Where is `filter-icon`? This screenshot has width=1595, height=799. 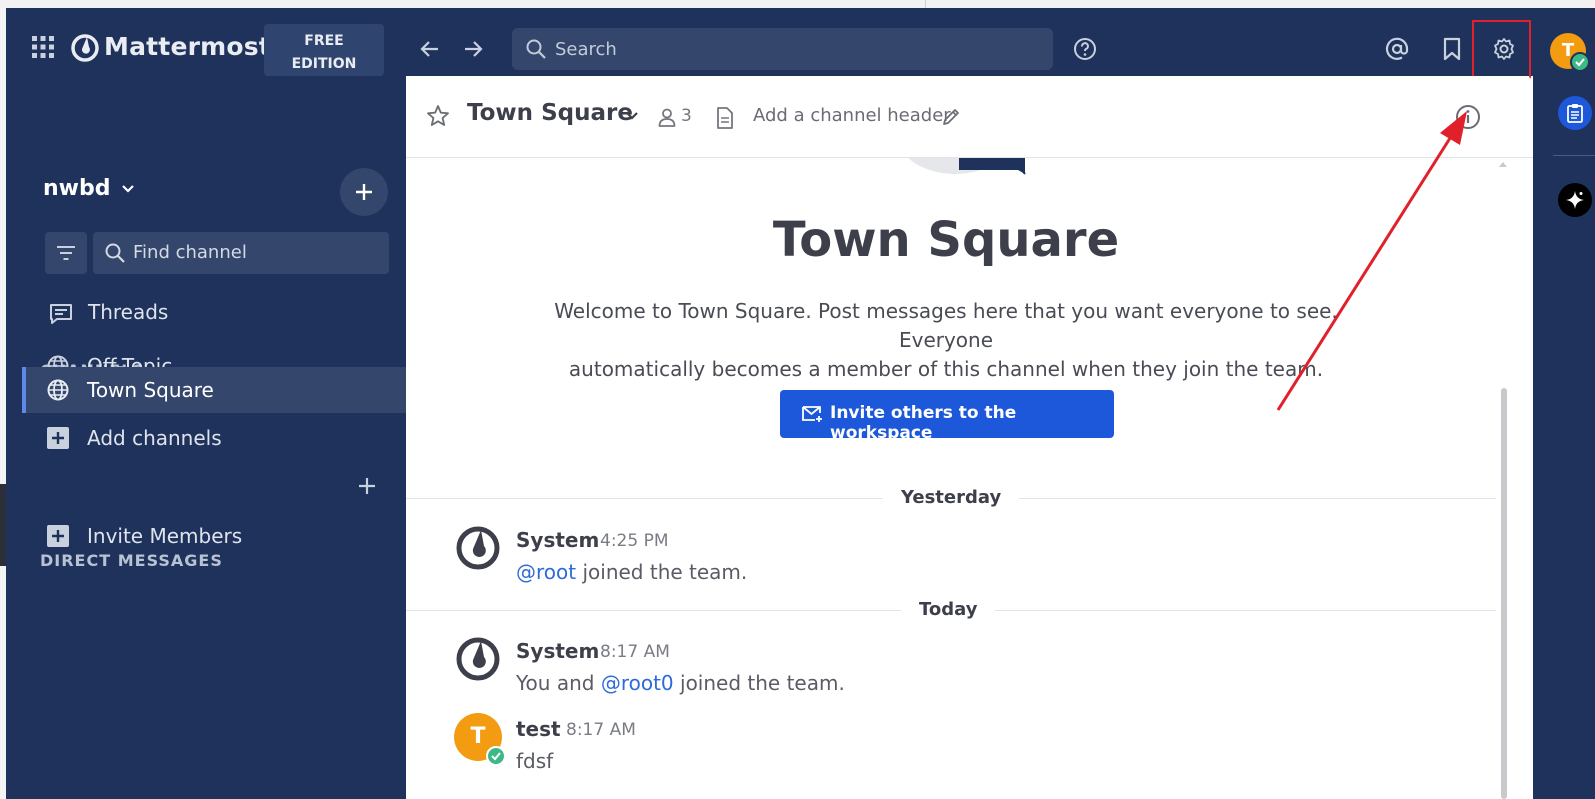 filter-icon is located at coordinates (66, 253).